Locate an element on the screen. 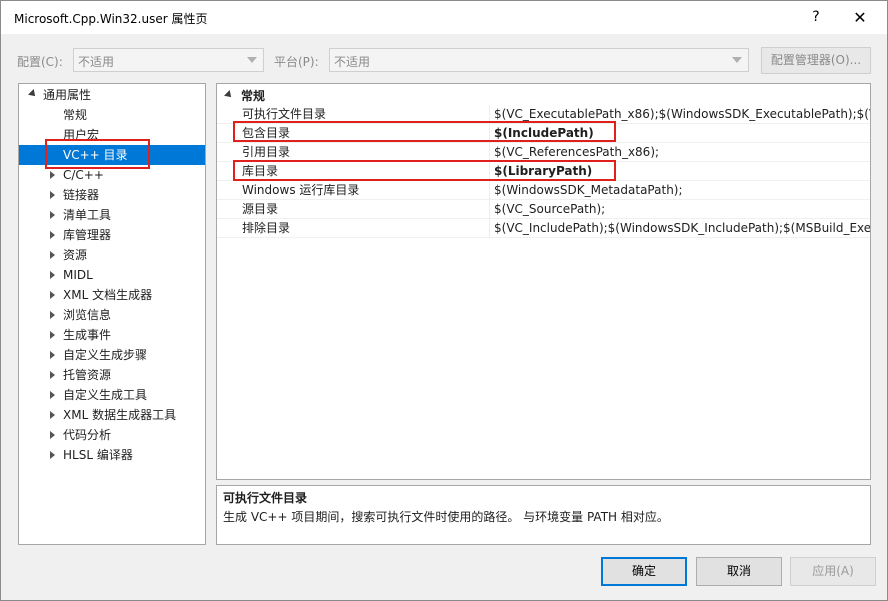 The height and width of the screenshot is (601, 888). property-name: 源目录 is located at coordinates (260, 209).